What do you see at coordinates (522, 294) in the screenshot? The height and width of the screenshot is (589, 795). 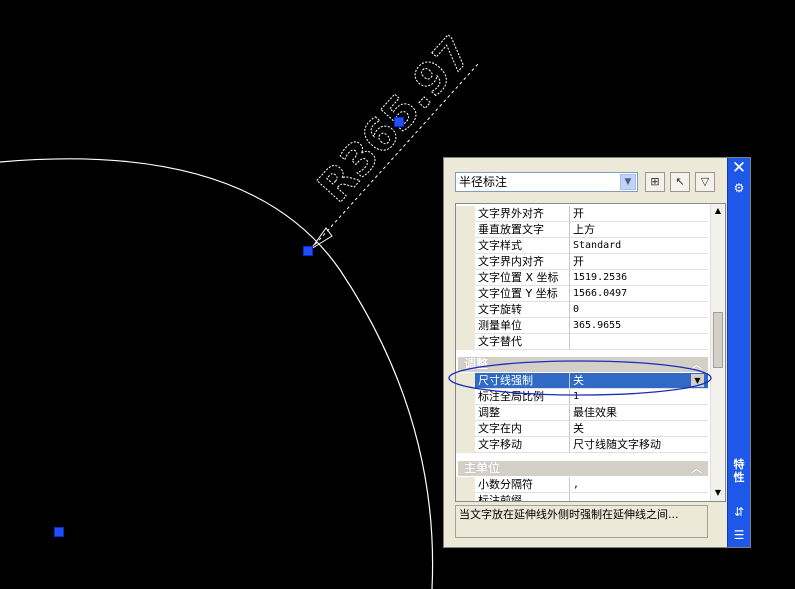 I see `property-label: 文字位置 Y 坐标` at bounding box center [522, 294].